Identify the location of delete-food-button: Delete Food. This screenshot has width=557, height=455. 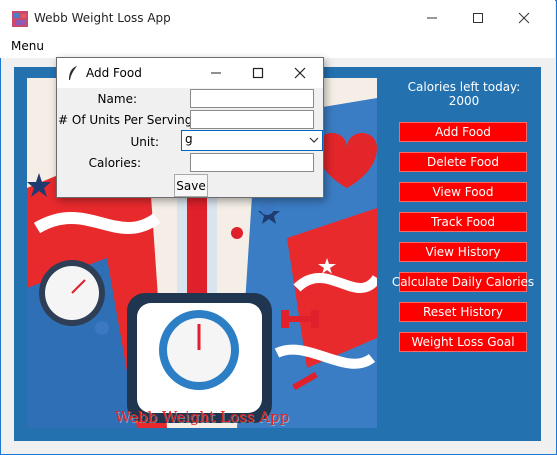
(463, 162).